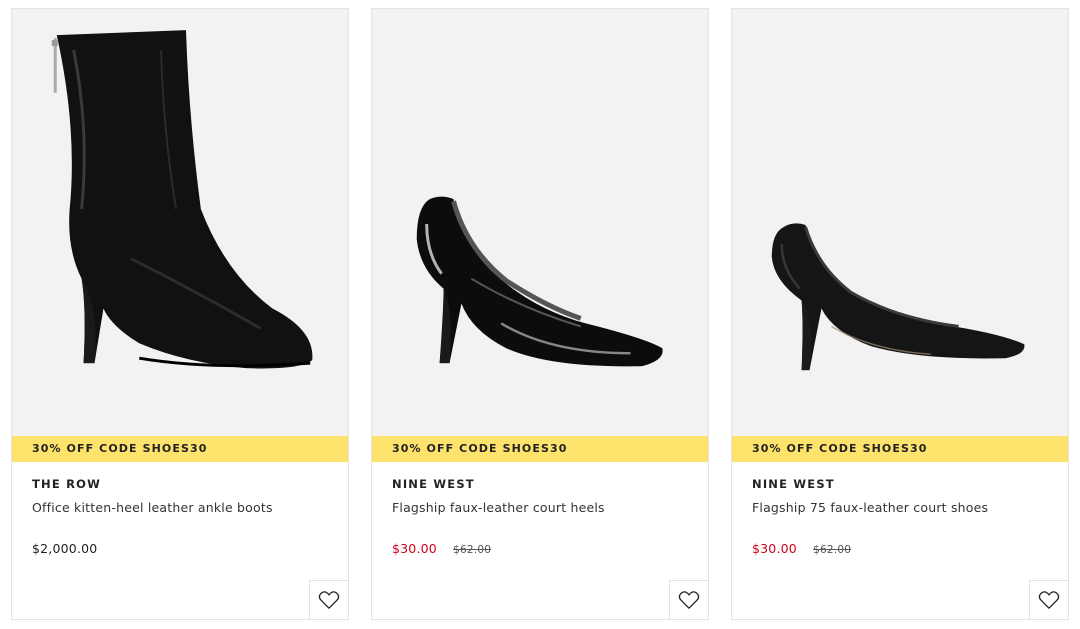 This screenshot has height=629, width=1080. I want to click on product-name: Flagship faux-leather court heels, so click(498, 507).